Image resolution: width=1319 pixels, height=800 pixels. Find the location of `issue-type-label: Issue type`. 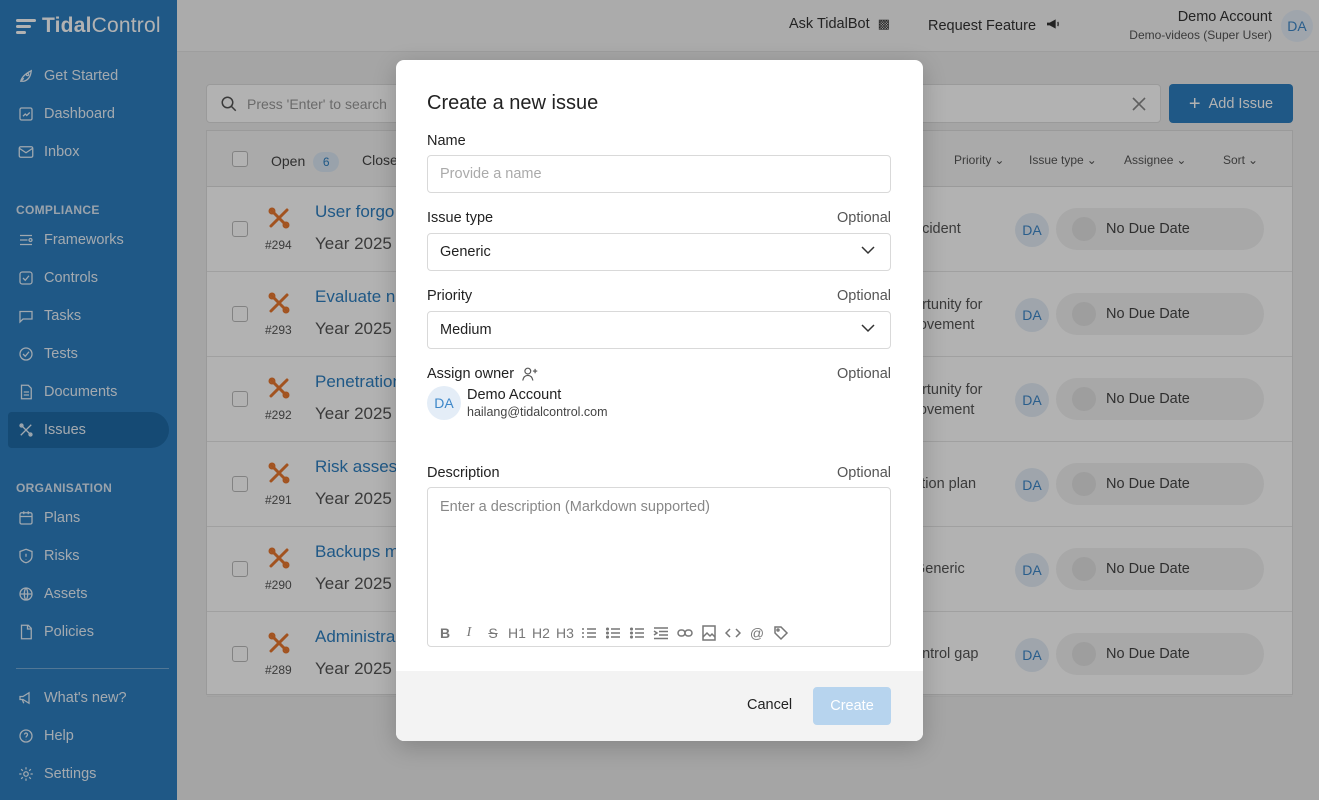

issue-type-label: Issue type is located at coordinates (460, 218).